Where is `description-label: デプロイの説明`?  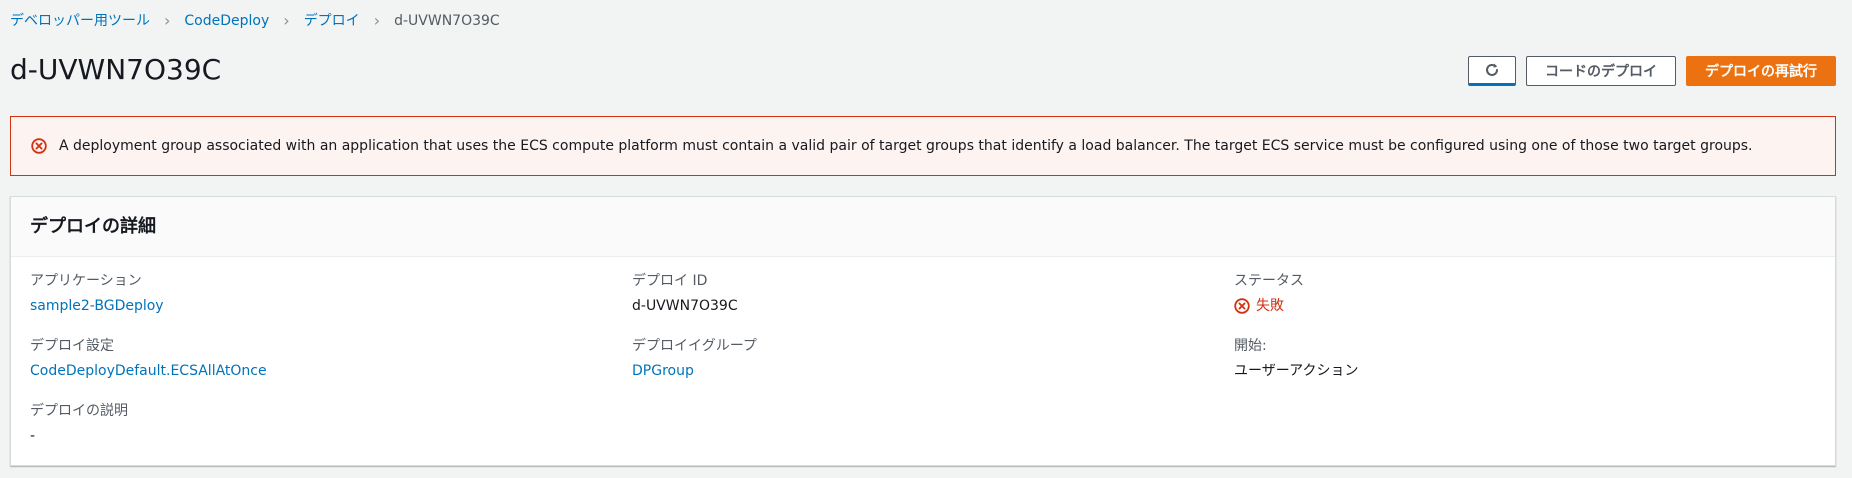 description-label: デプロイの説明 is located at coordinates (79, 411).